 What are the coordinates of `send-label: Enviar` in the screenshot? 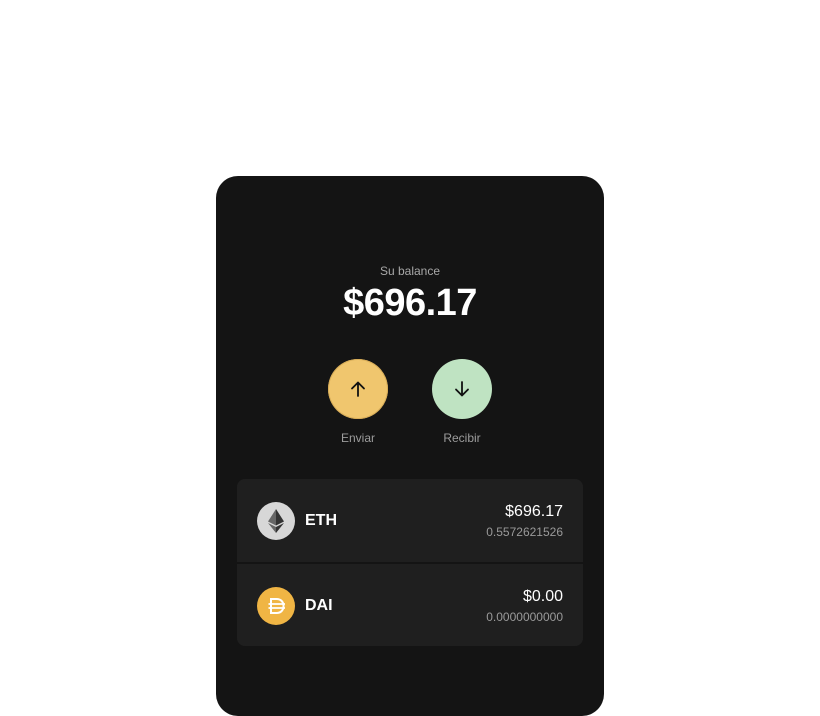 It's located at (357, 438).